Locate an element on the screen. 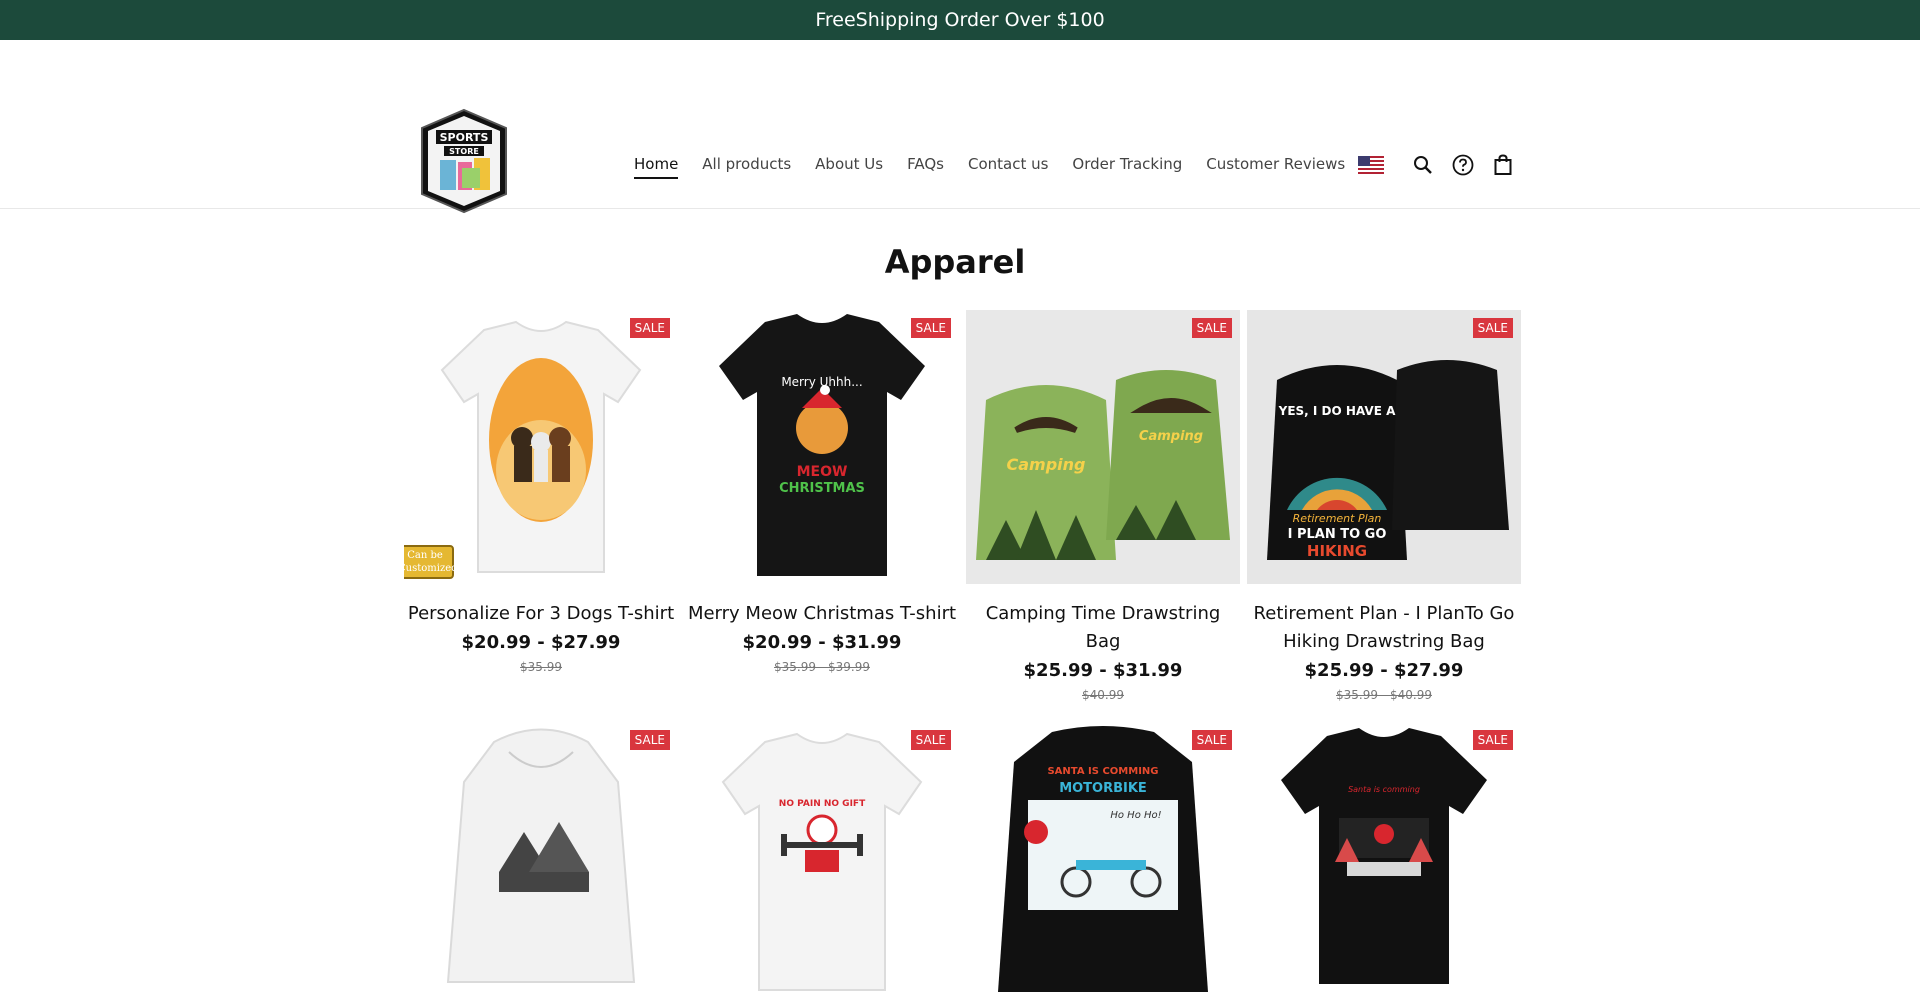  announcement-text: FreeShipping Order Over $100 is located at coordinates (960, 20).